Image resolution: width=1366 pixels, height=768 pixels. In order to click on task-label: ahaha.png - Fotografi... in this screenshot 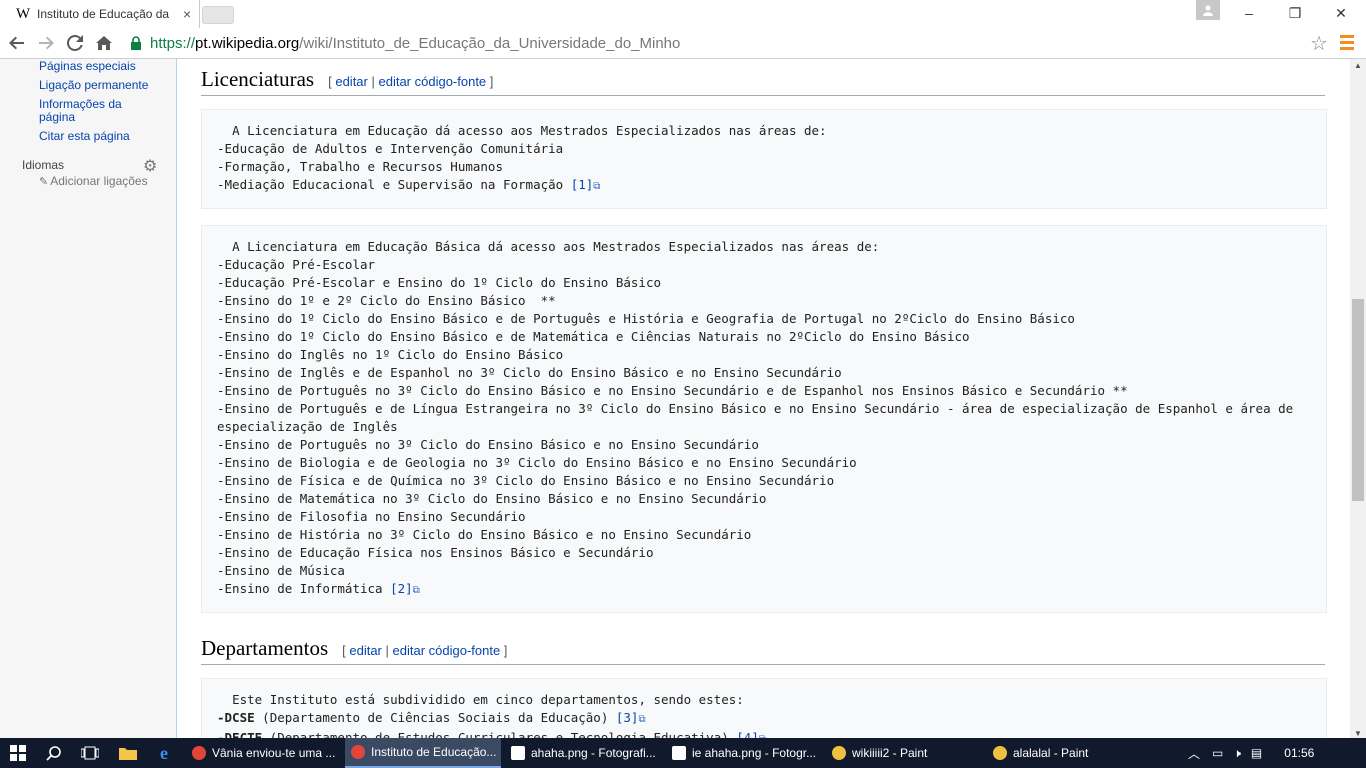, I will do `click(593, 753)`.